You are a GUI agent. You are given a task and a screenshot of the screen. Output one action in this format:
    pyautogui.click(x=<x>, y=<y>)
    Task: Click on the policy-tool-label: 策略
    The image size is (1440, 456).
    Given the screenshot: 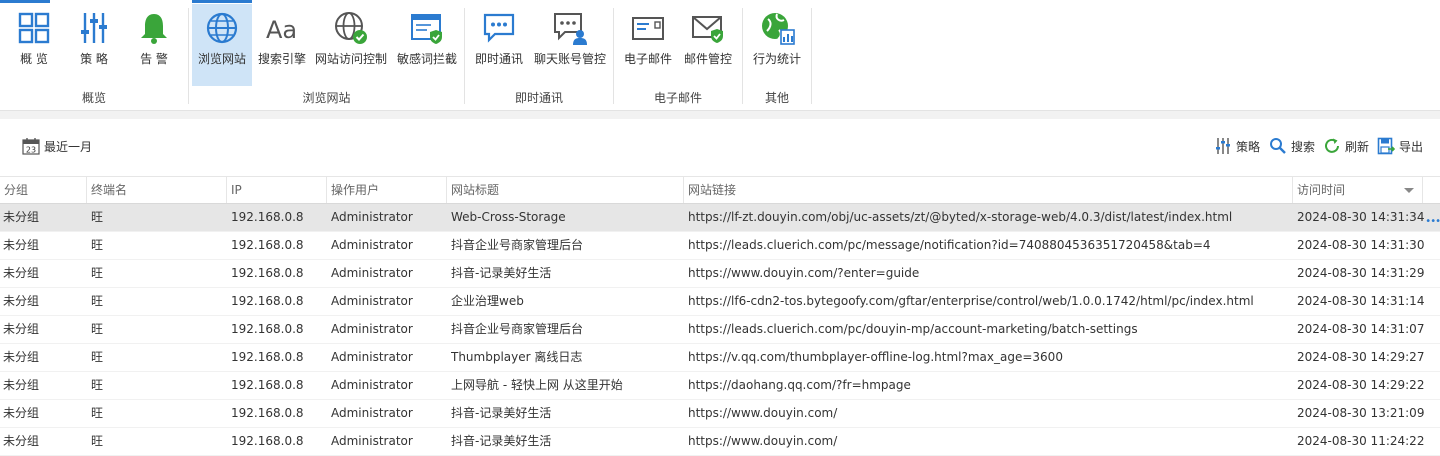 What is the action you would take?
    pyautogui.click(x=1248, y=146)
    